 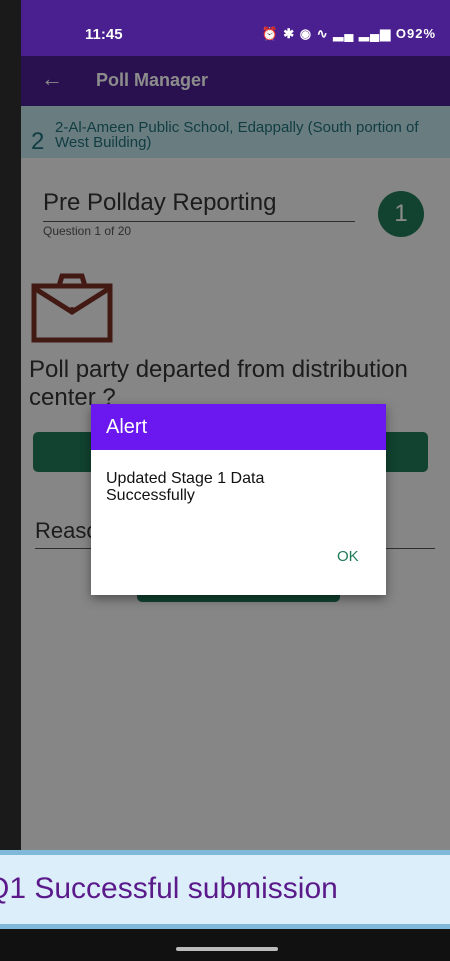 What do you see at coordinates (348, 33) in the screenshot?
I see `status-icons: ⏰ ✱ ◉ ∿ ▂▄ ▂▄▆ O92%` at bounding box center [348, 33].